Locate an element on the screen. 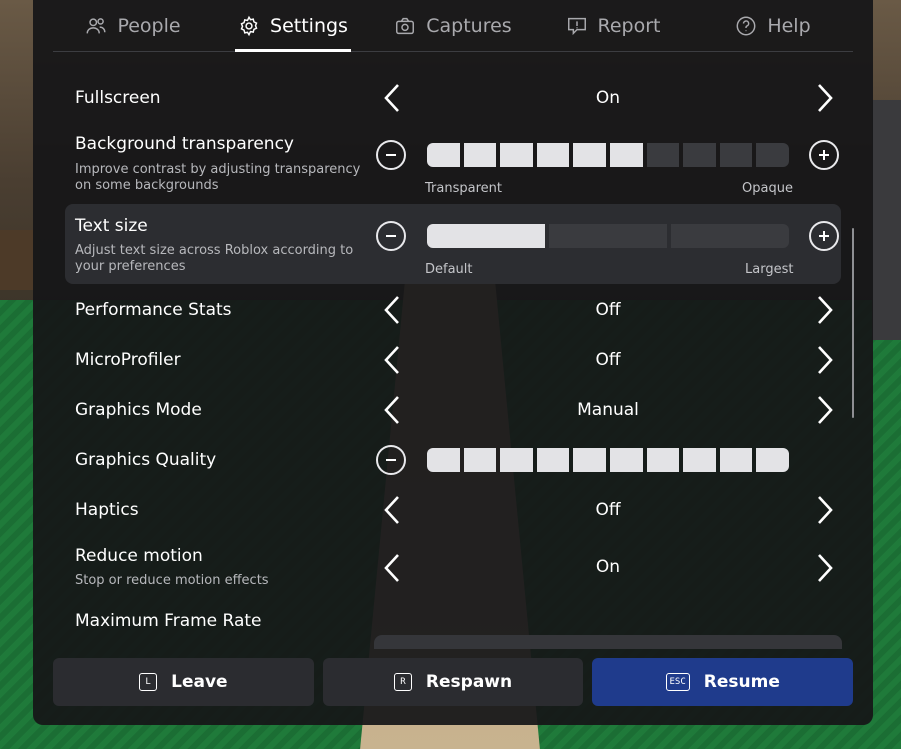 This screenshot has height=749, width=901. report-icon is located at coordinates (576, 26).